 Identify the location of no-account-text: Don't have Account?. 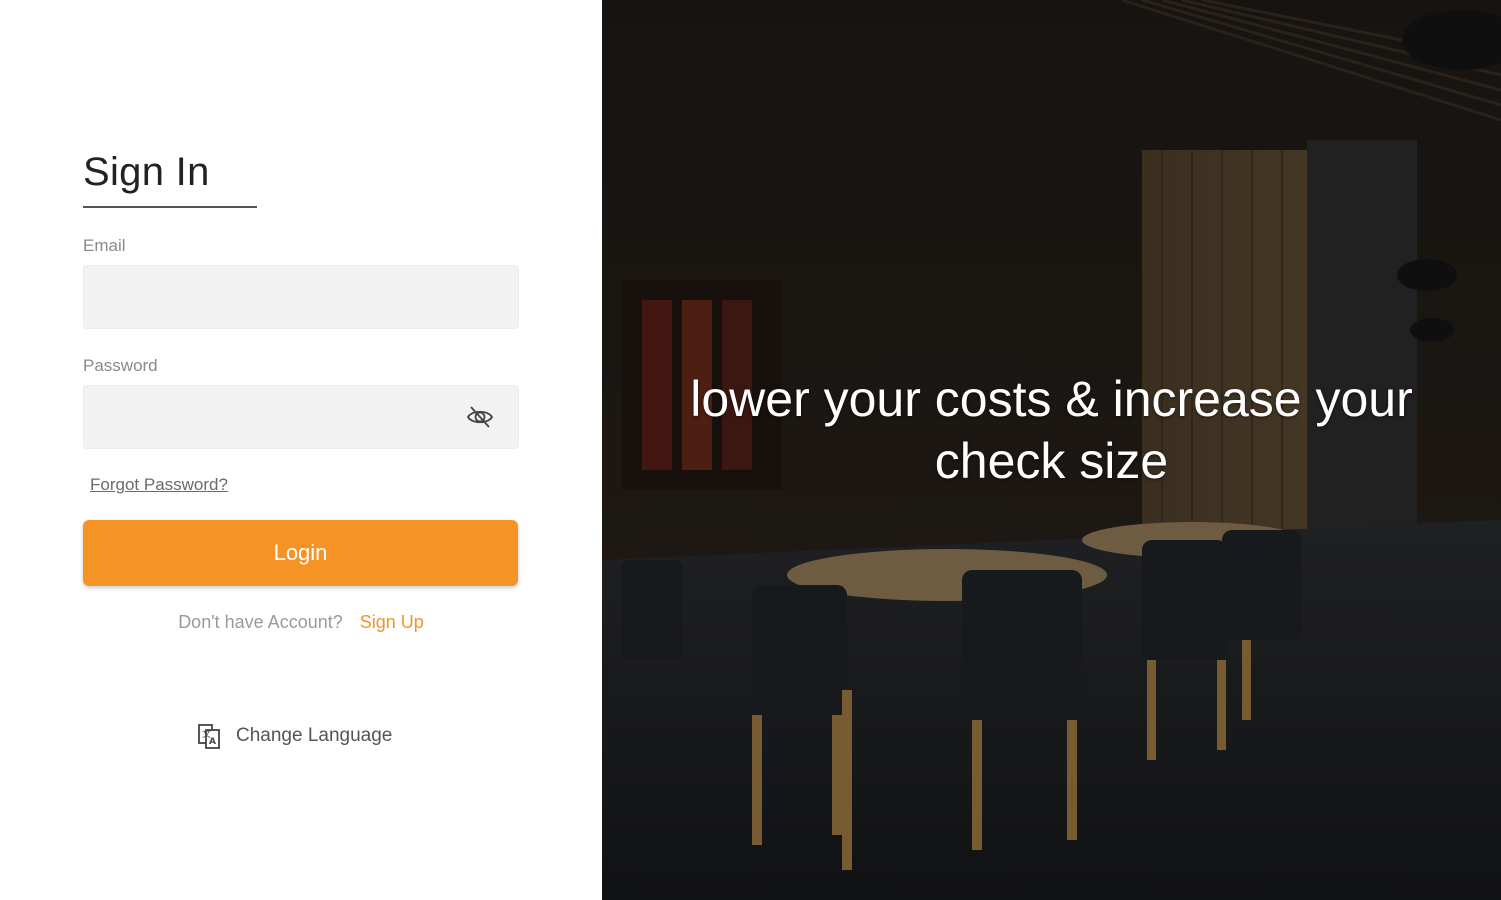
(260, 622).